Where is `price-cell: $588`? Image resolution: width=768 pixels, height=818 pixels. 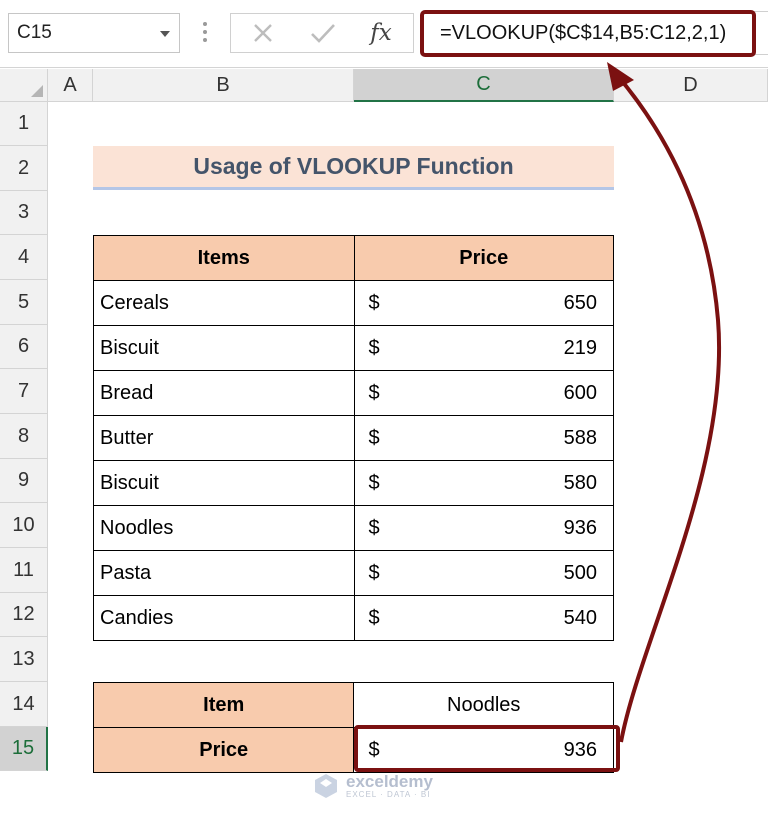
price-cell: $588 is located at coordinates (483, 438).